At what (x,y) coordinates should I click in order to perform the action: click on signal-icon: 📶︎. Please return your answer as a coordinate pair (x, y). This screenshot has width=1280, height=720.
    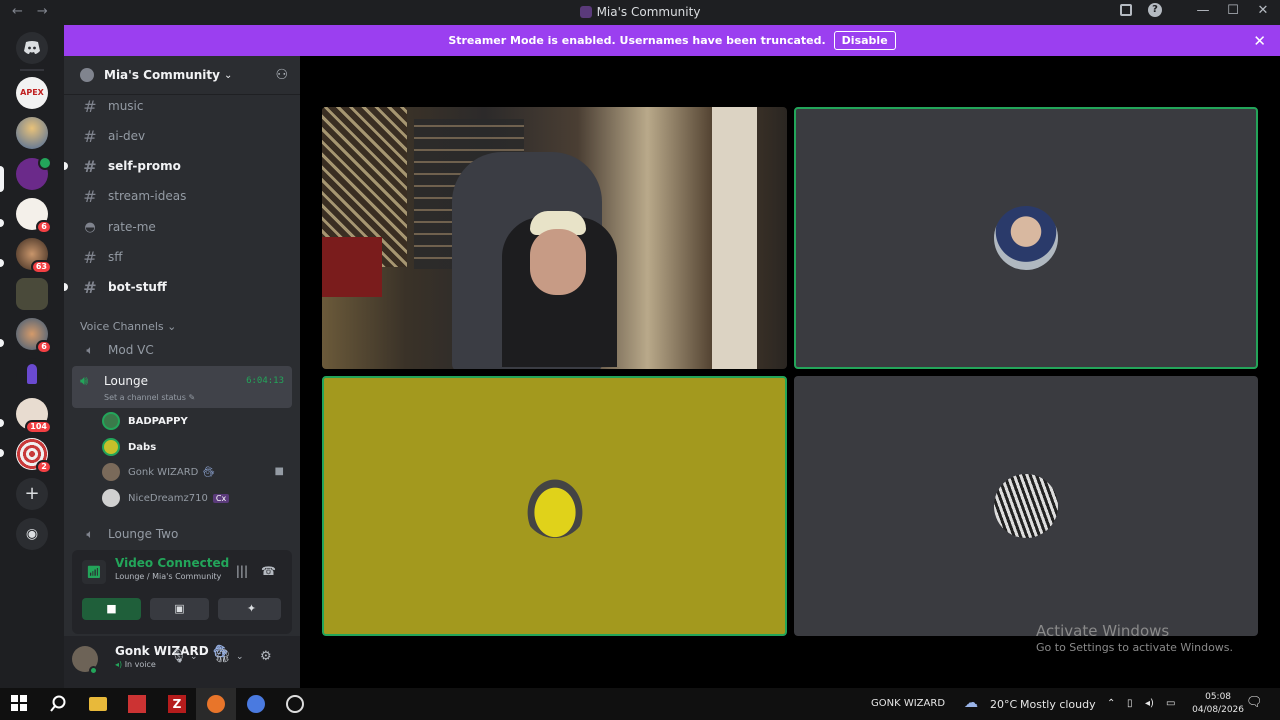
    Looking at the image, I should click on (94, 572).